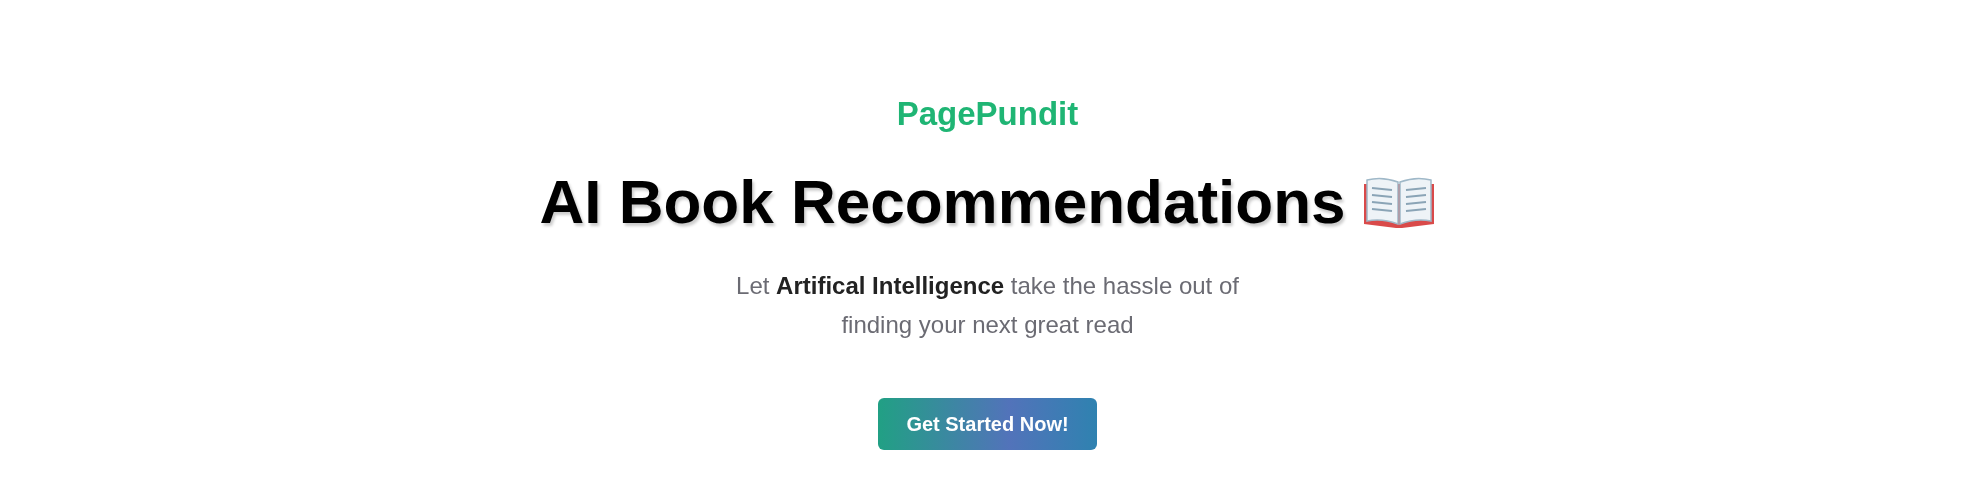 This screenshot has height=496, width=1975. What do you see at coordinates (987, 114) in the screenshot?
I see `brand-name: PagePundit` at bounding box center [987, 114].